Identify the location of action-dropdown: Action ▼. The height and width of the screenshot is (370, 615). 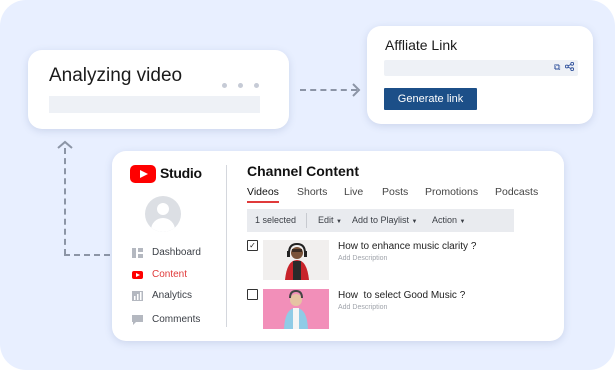
(448, 220).